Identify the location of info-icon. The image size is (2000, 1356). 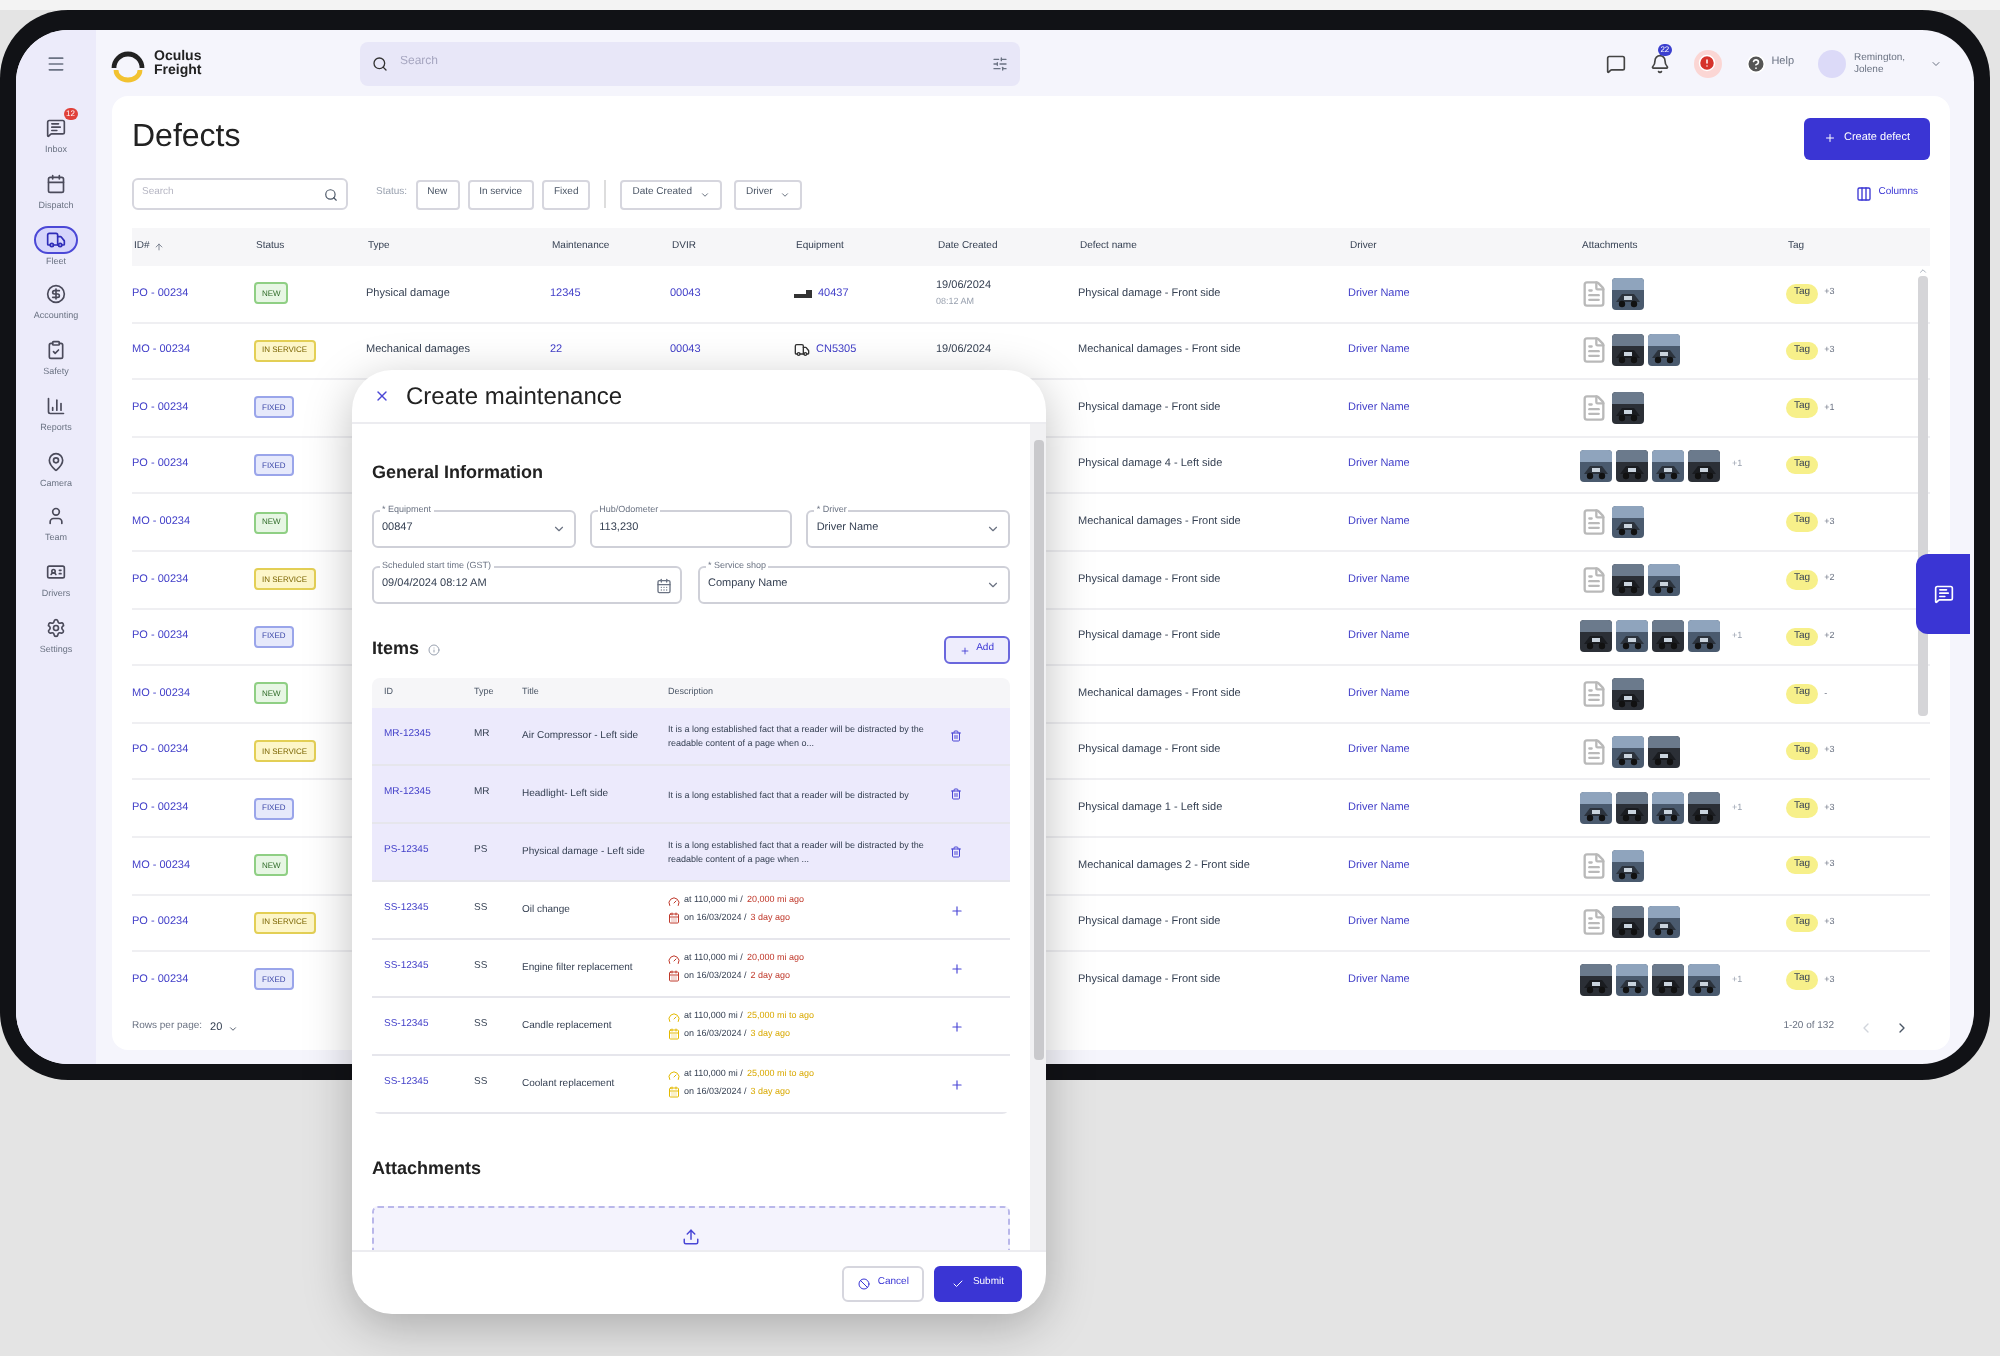
(433, 650).